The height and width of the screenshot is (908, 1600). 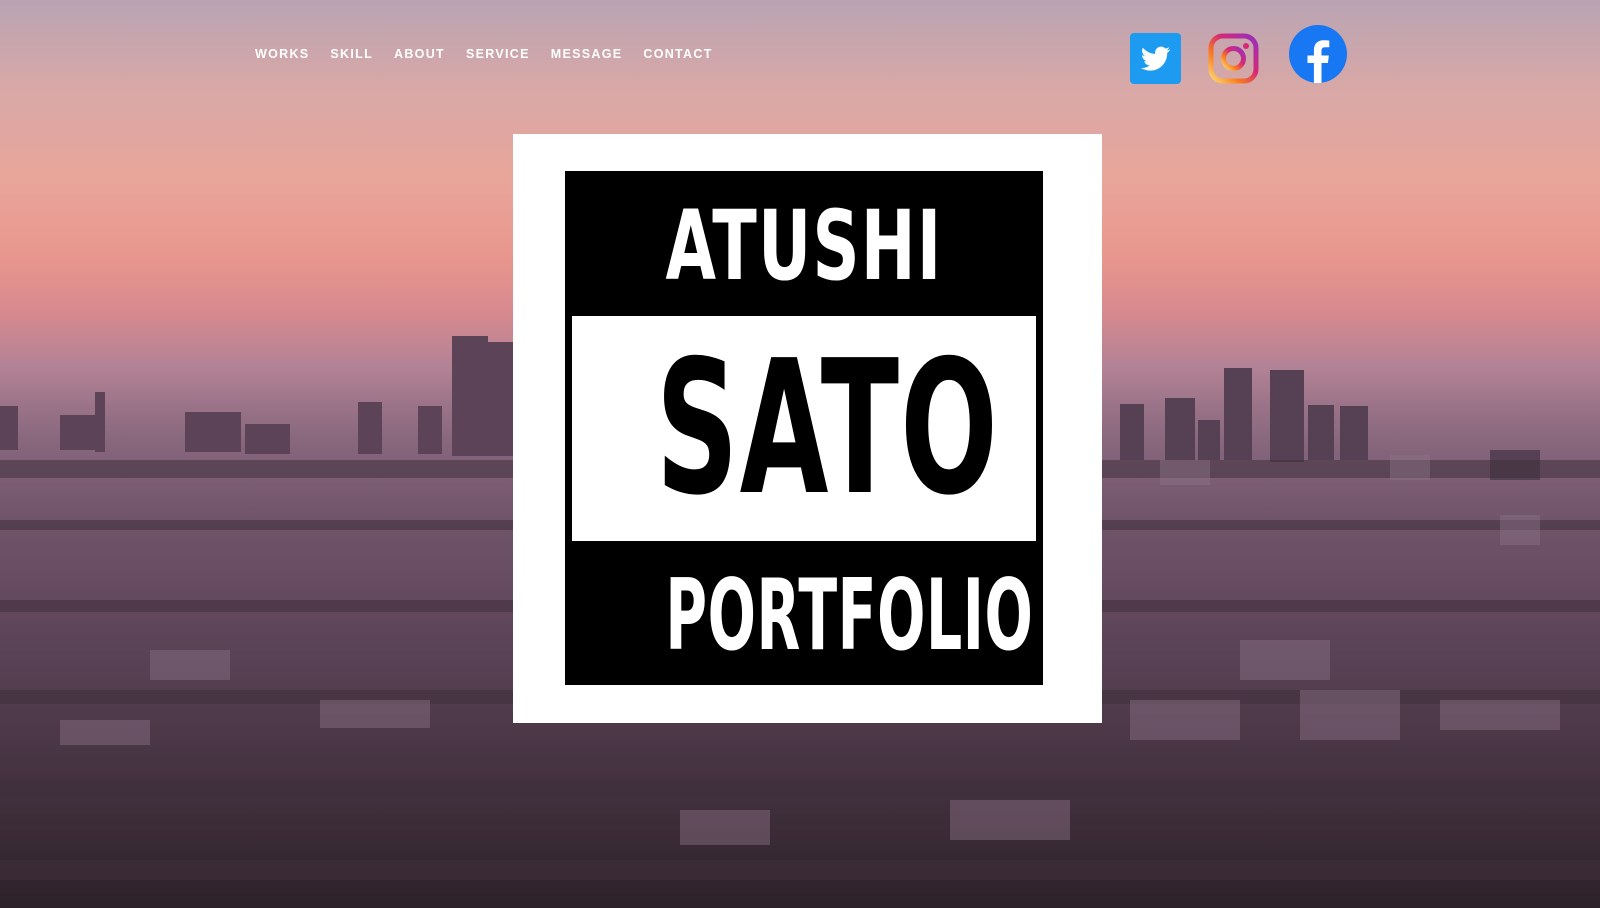 I want to click on logo-line-first-name: ATUSHI, so click(x=804, y=246).